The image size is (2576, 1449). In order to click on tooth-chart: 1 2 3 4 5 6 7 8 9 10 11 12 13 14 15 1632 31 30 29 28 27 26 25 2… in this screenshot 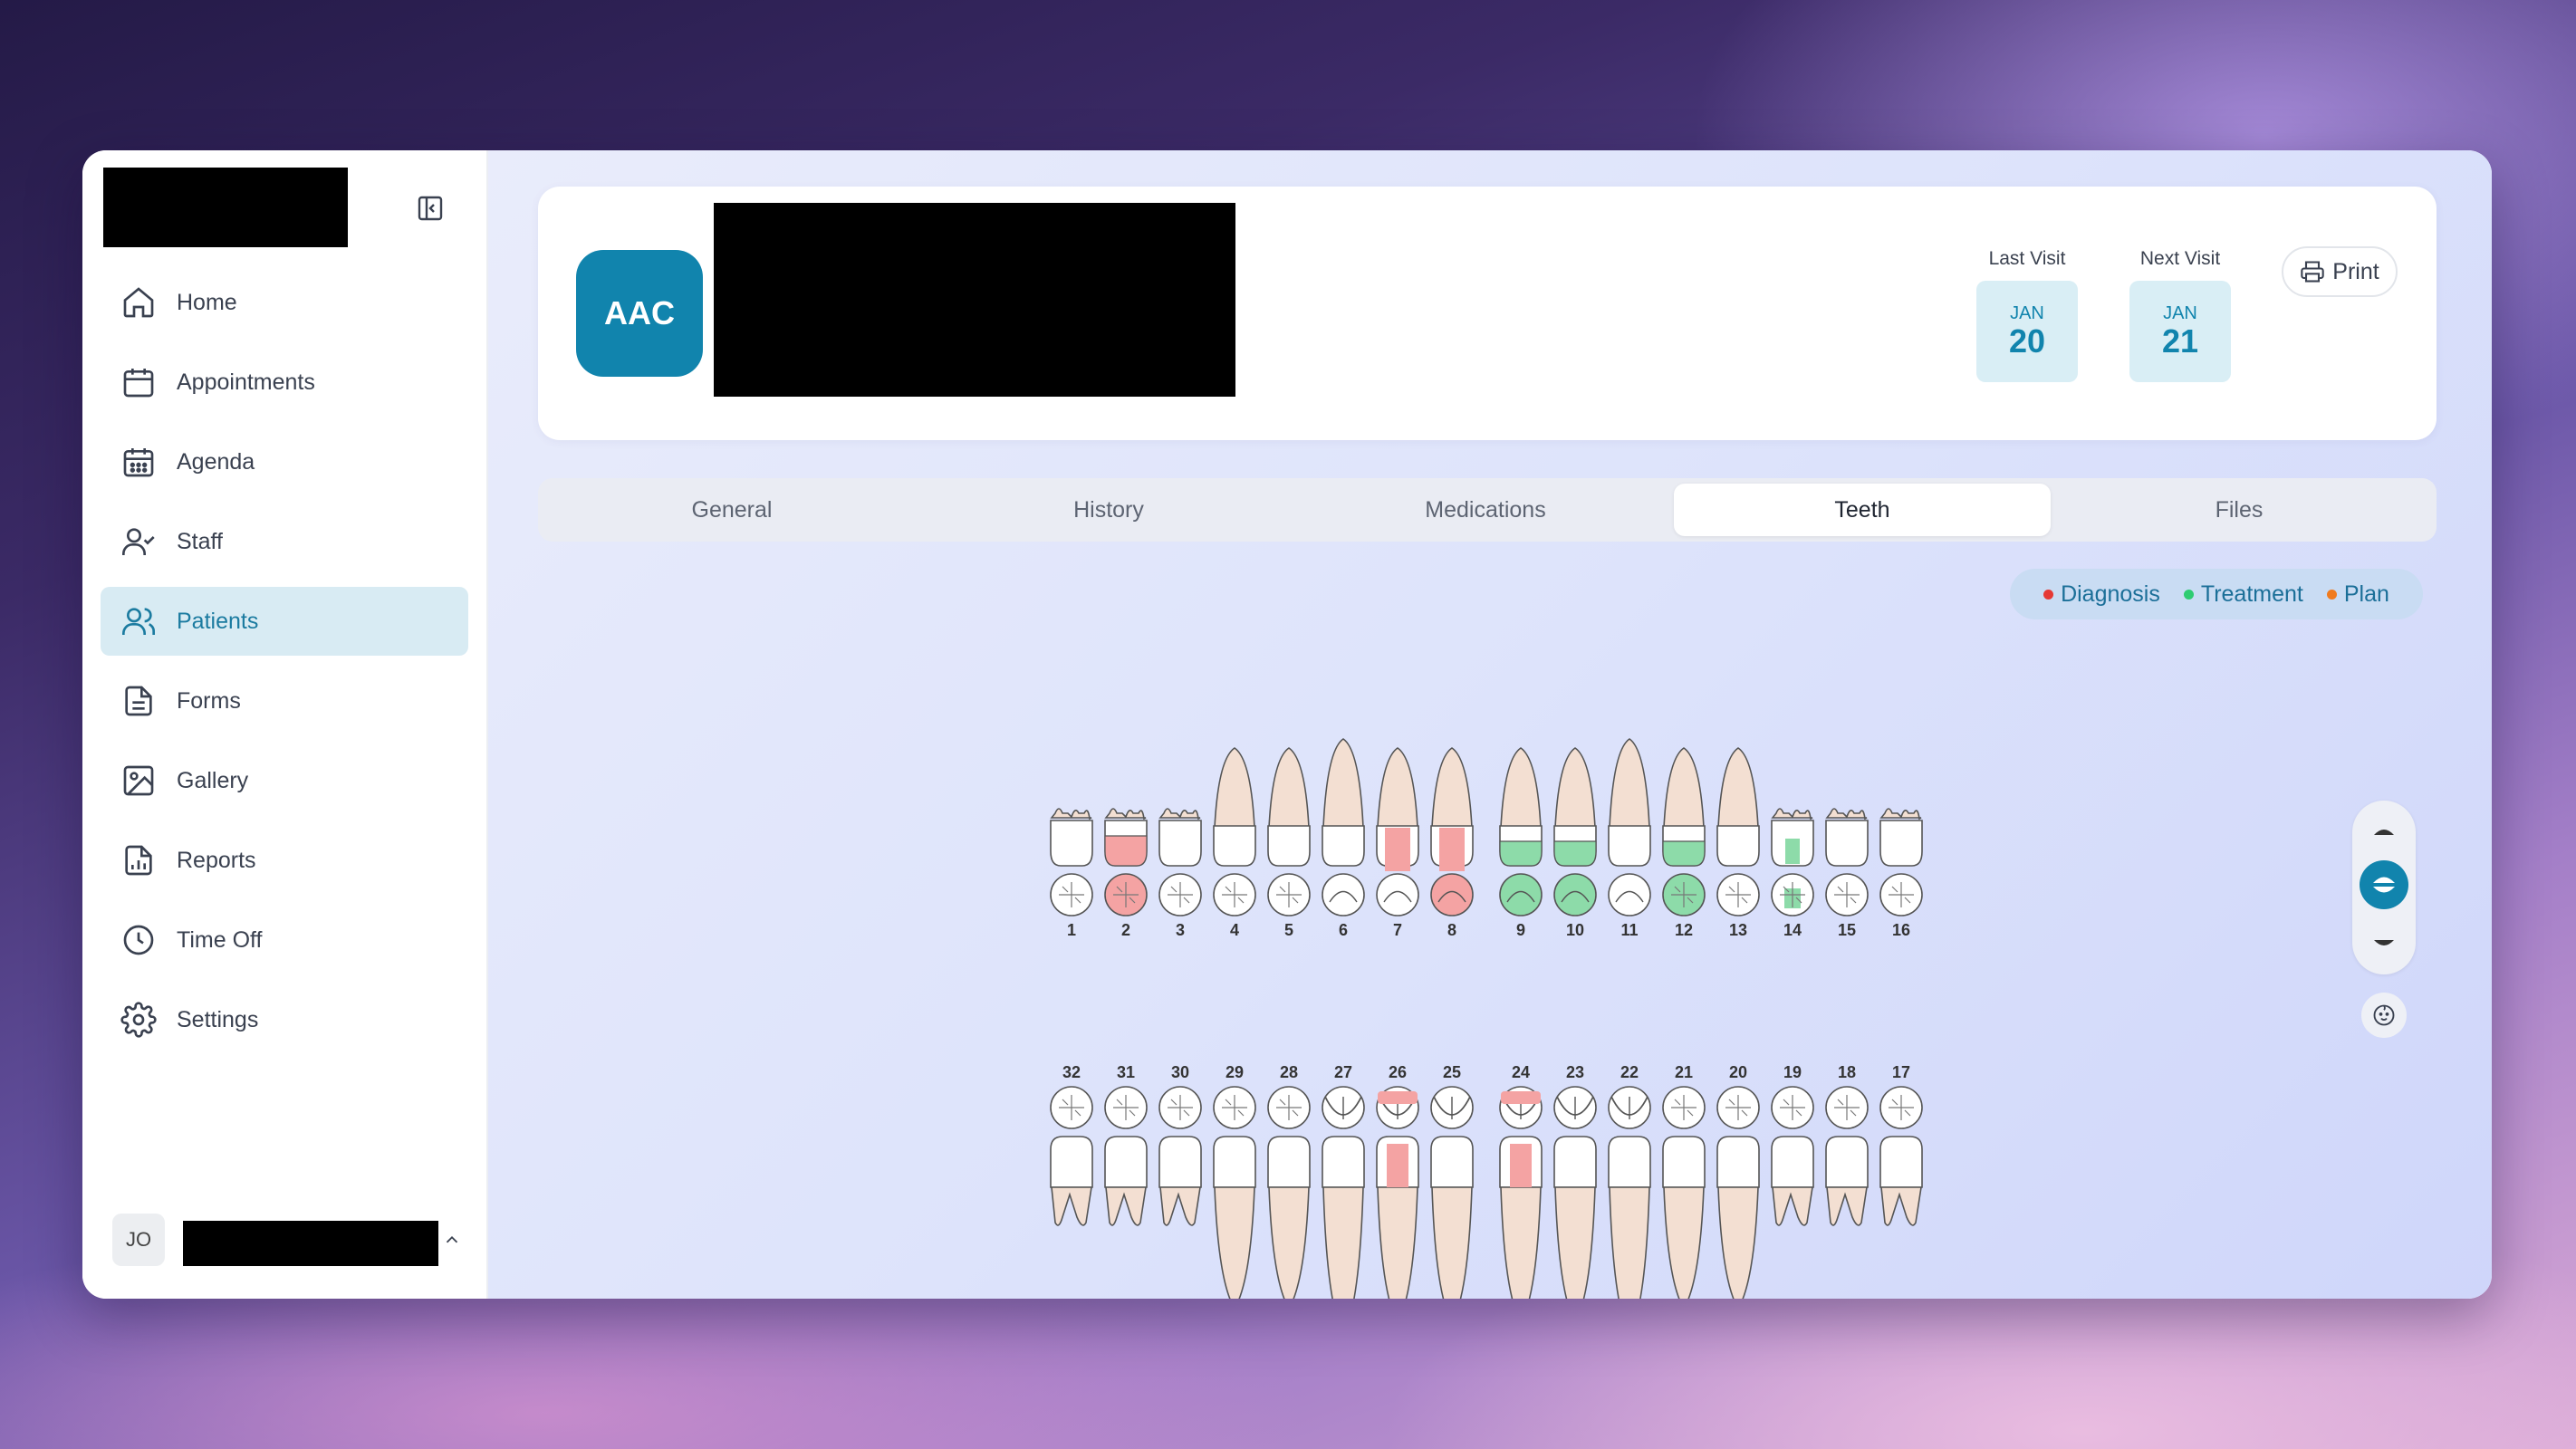, I will do `click(1486, 1018)`.